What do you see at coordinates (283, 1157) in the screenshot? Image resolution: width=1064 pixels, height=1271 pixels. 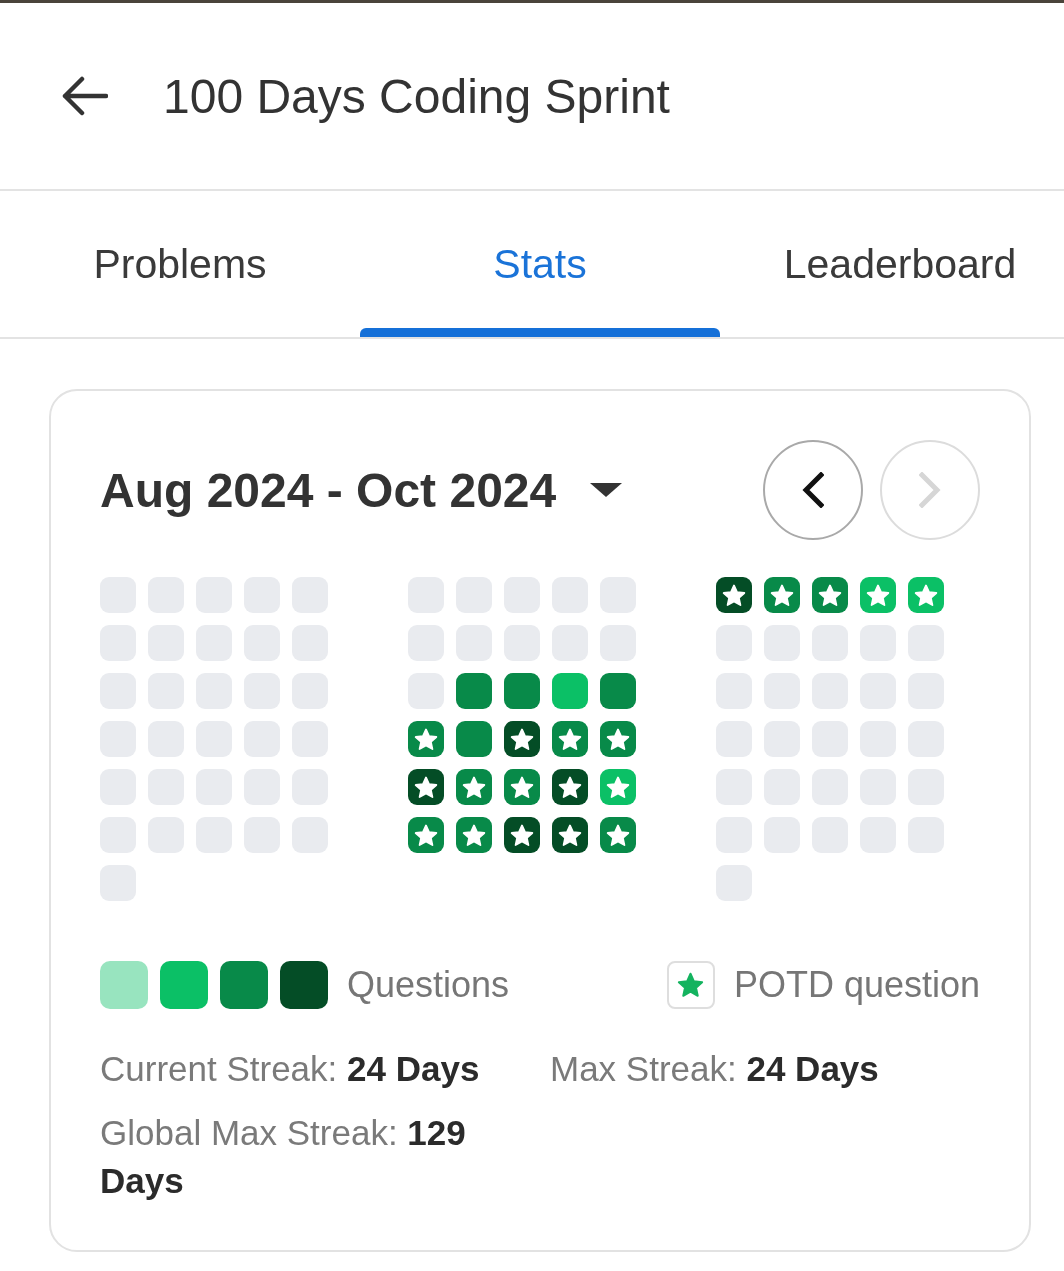 I see `streak-stat: Global Max Streak: 129 Days` at bounding box center [283, 1157].